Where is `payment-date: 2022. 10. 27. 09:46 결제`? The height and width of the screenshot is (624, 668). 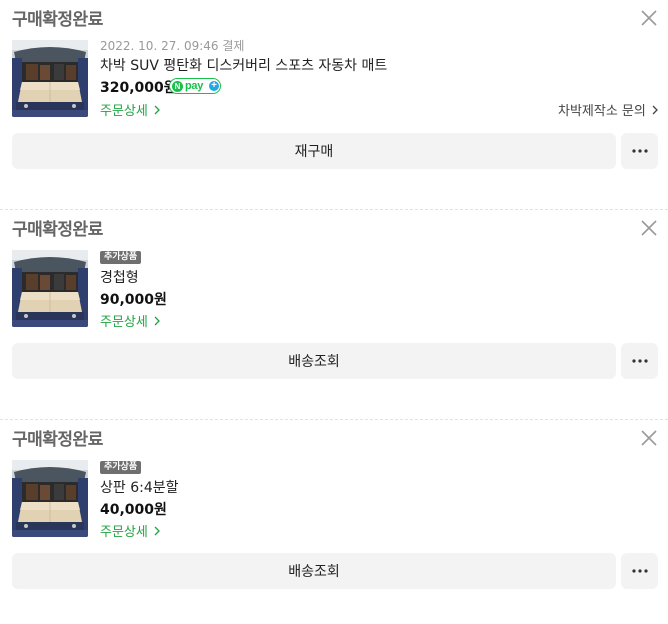 payment-date: 2022. 10. 27. 09:46 결제 is located at coordinates (172, 46).